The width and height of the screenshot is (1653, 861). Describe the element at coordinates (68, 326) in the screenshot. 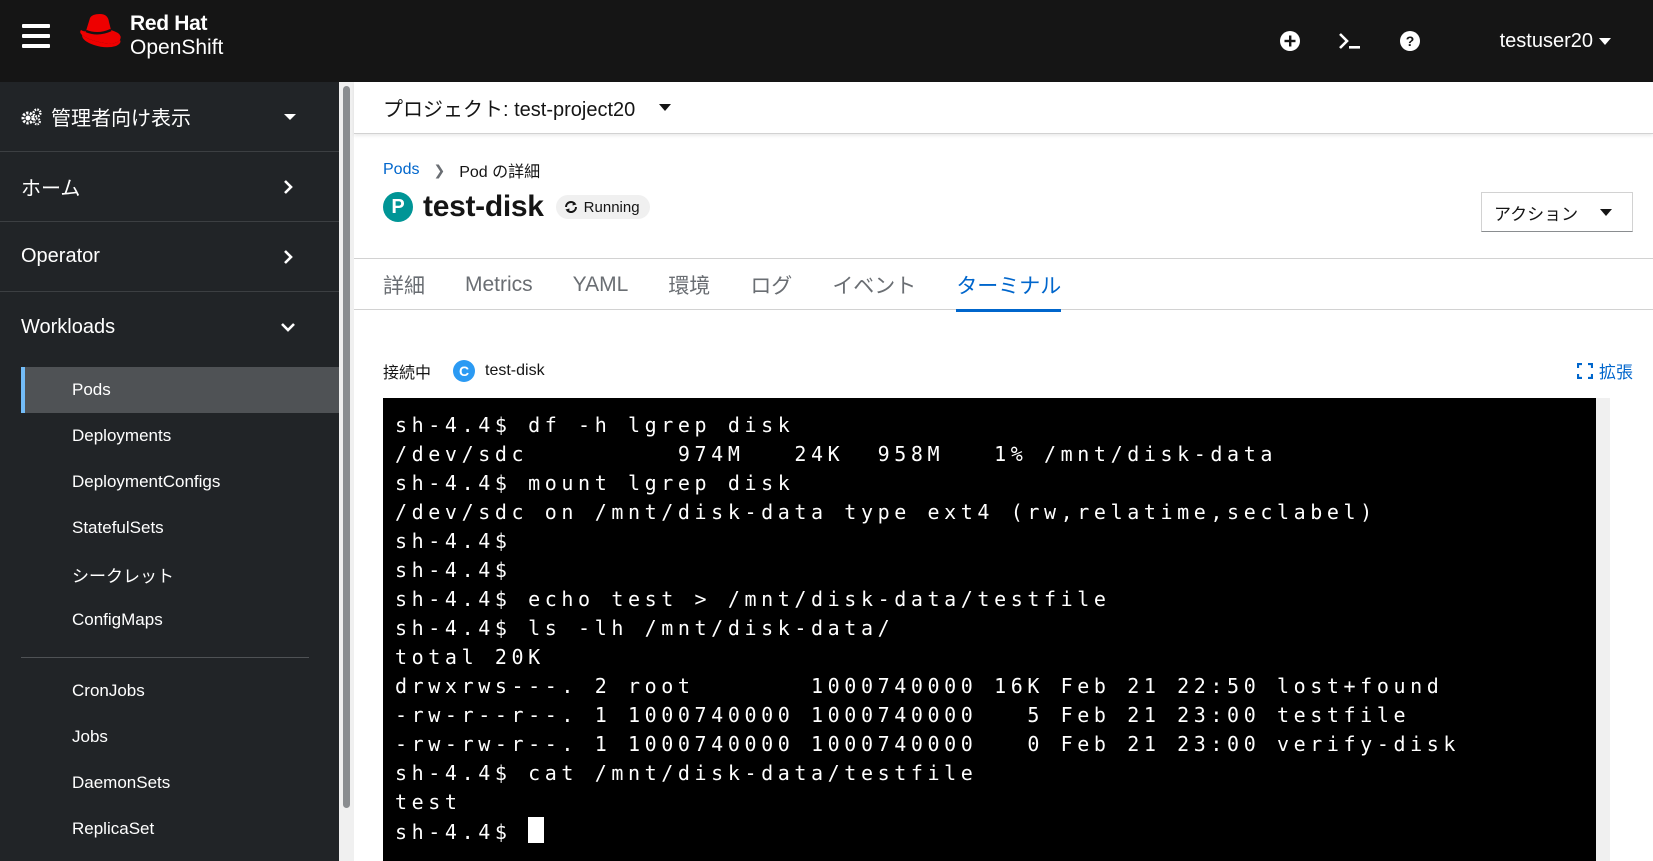

I see `nav-section-label: Workloads` at that location.